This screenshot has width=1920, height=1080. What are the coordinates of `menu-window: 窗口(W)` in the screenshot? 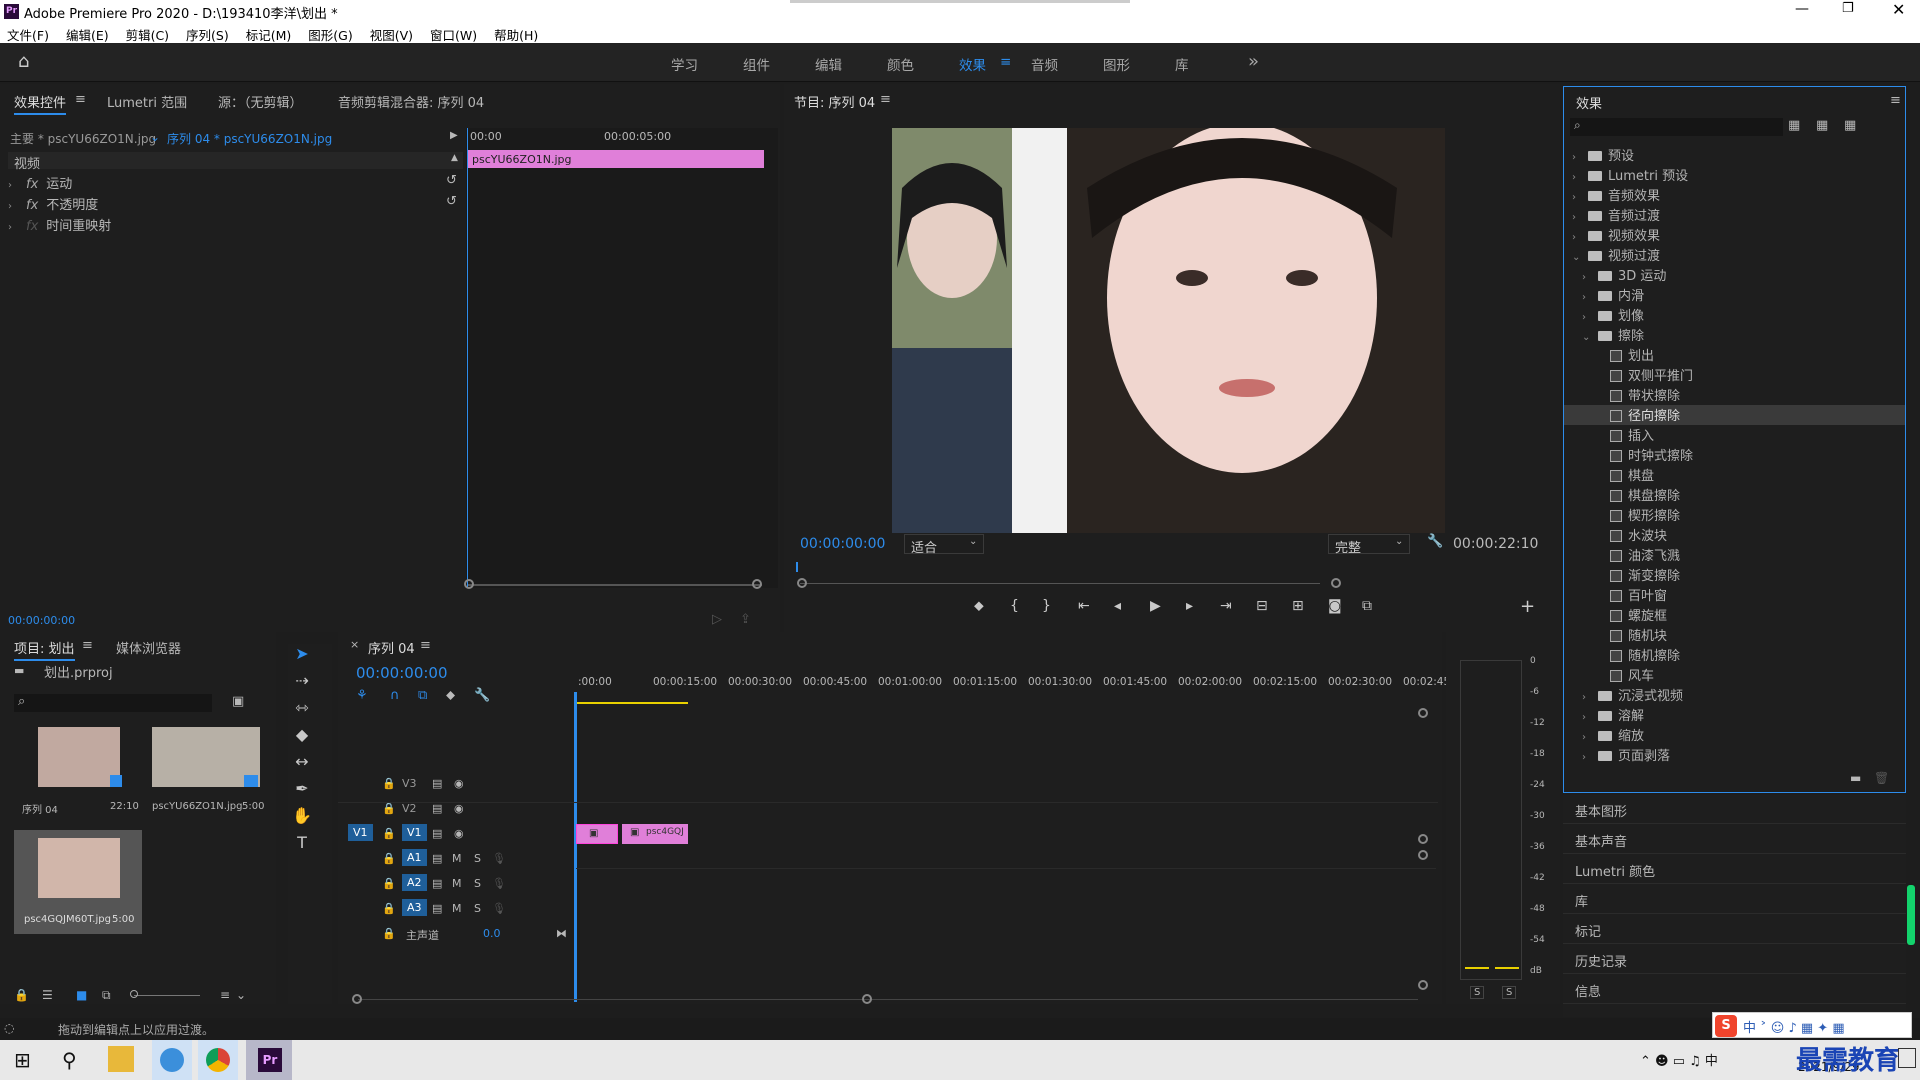 It's located at (453, 35).